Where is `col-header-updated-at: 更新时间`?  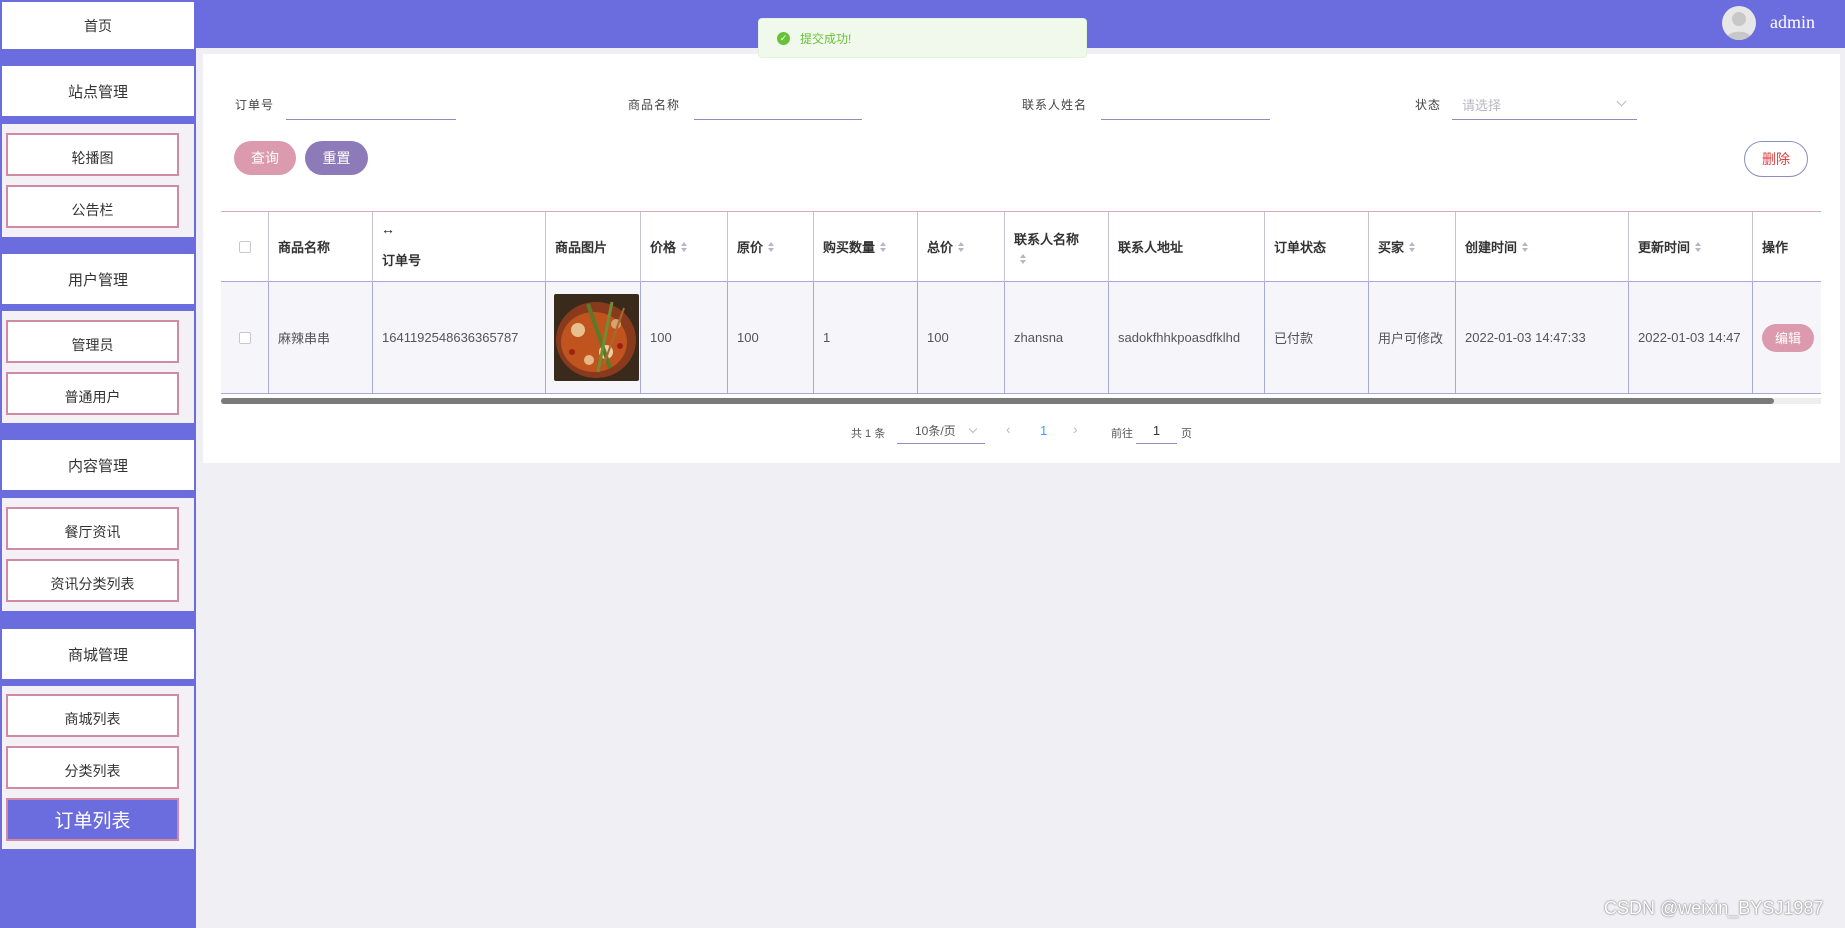
col-header-updated-at: 更新时间 is located at coordinates (1691, 246).